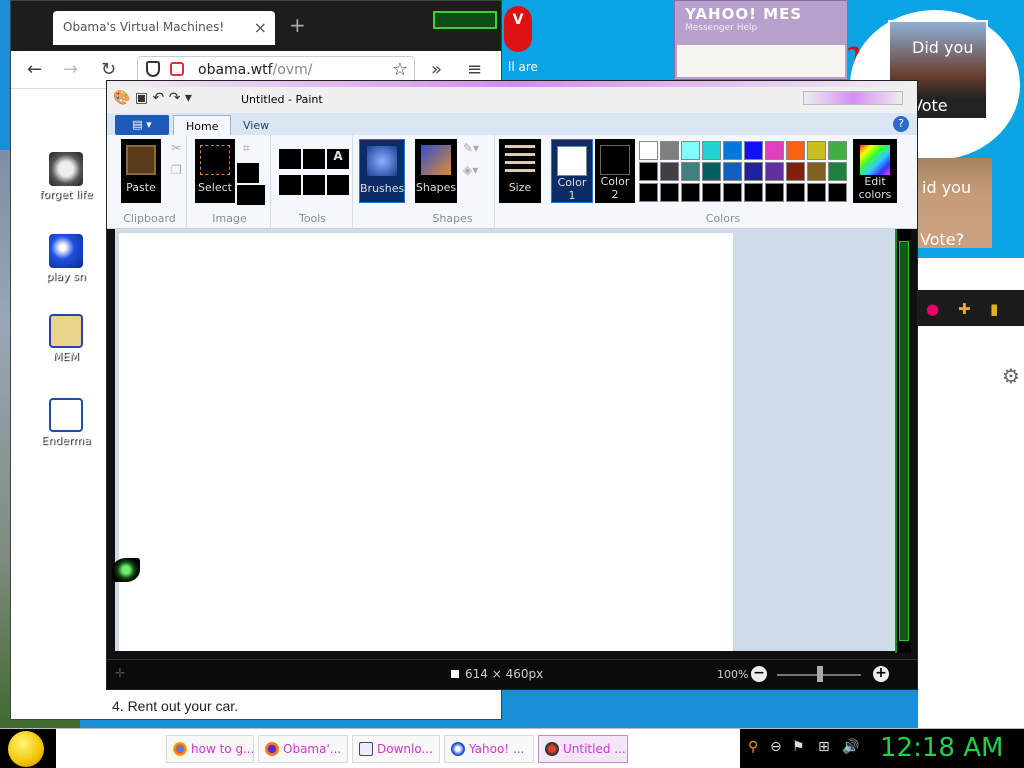 Image resolution: width=1024 pixels, height=768 pixels. Describe the element at coordinates (260, 27) in the screenshot. I see `close-icon: ×` at that location.